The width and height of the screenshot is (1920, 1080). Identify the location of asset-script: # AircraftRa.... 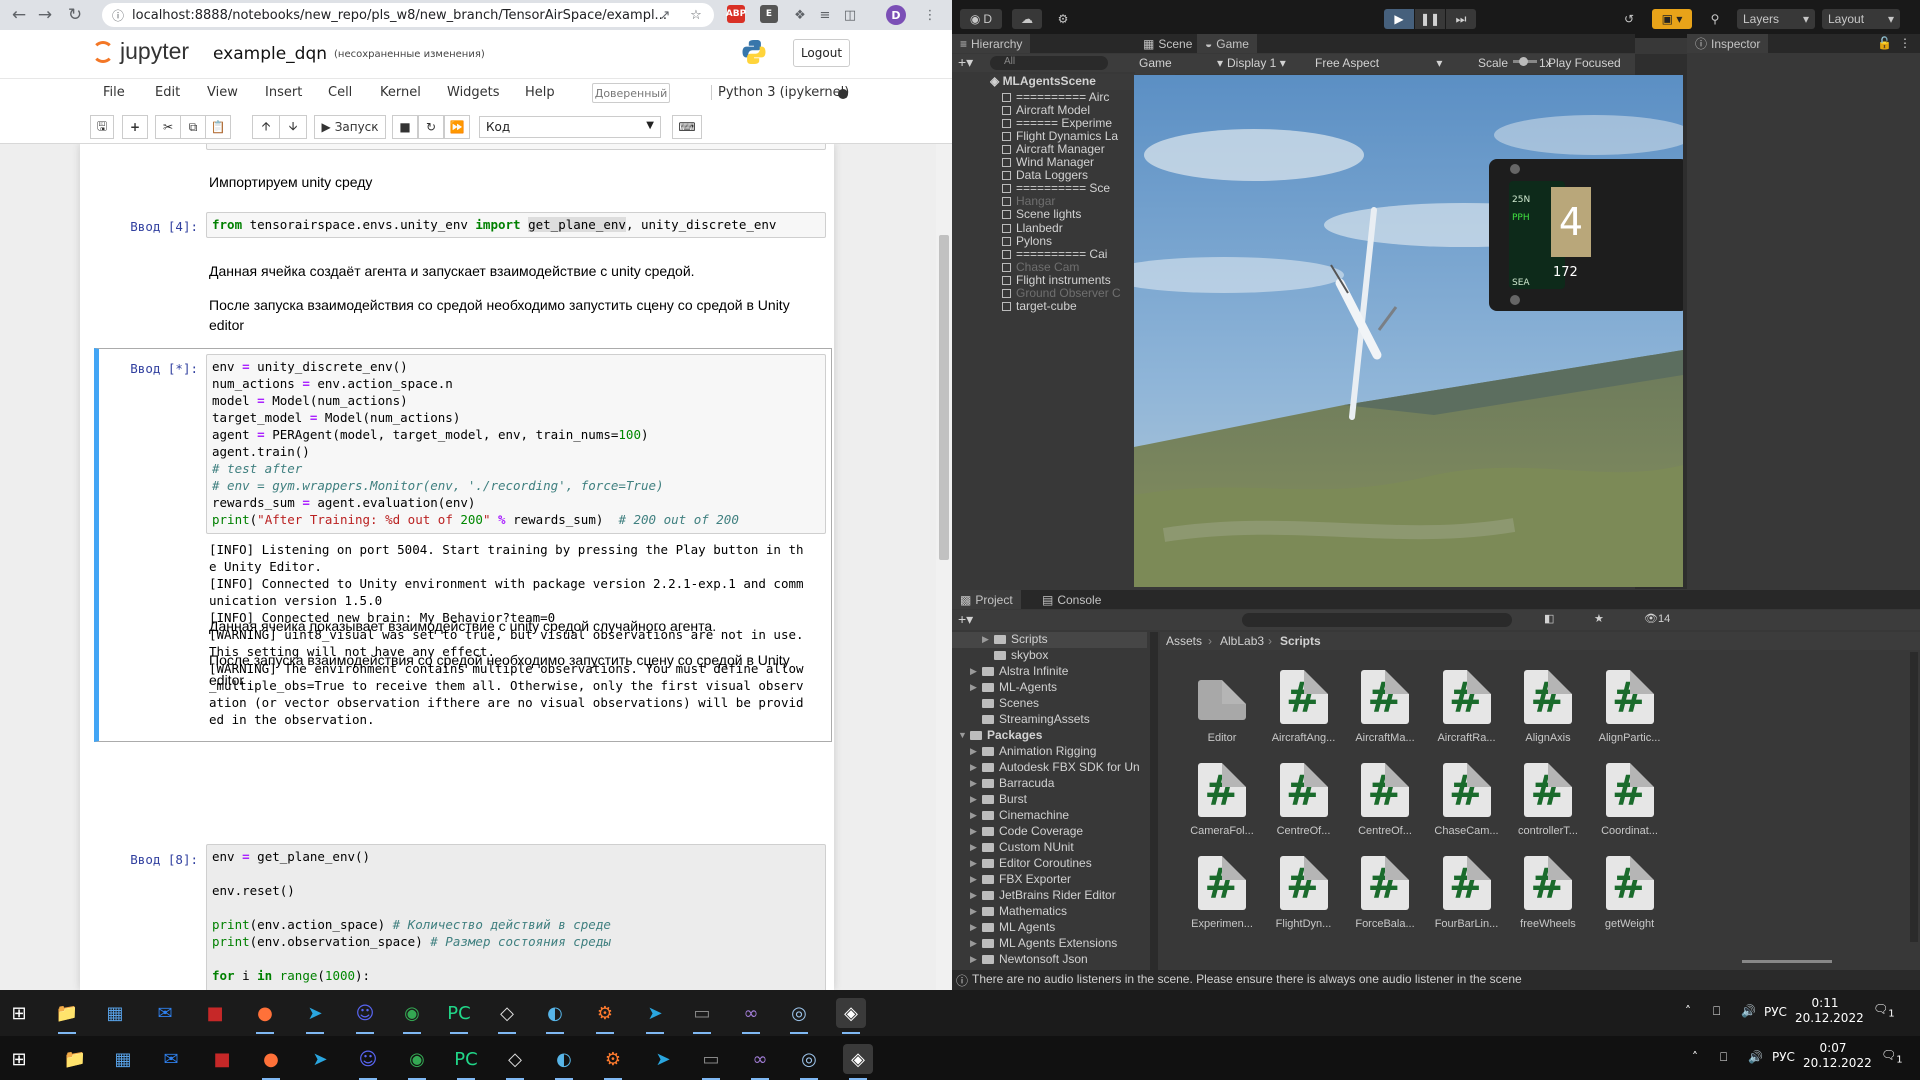
(1467, 707).